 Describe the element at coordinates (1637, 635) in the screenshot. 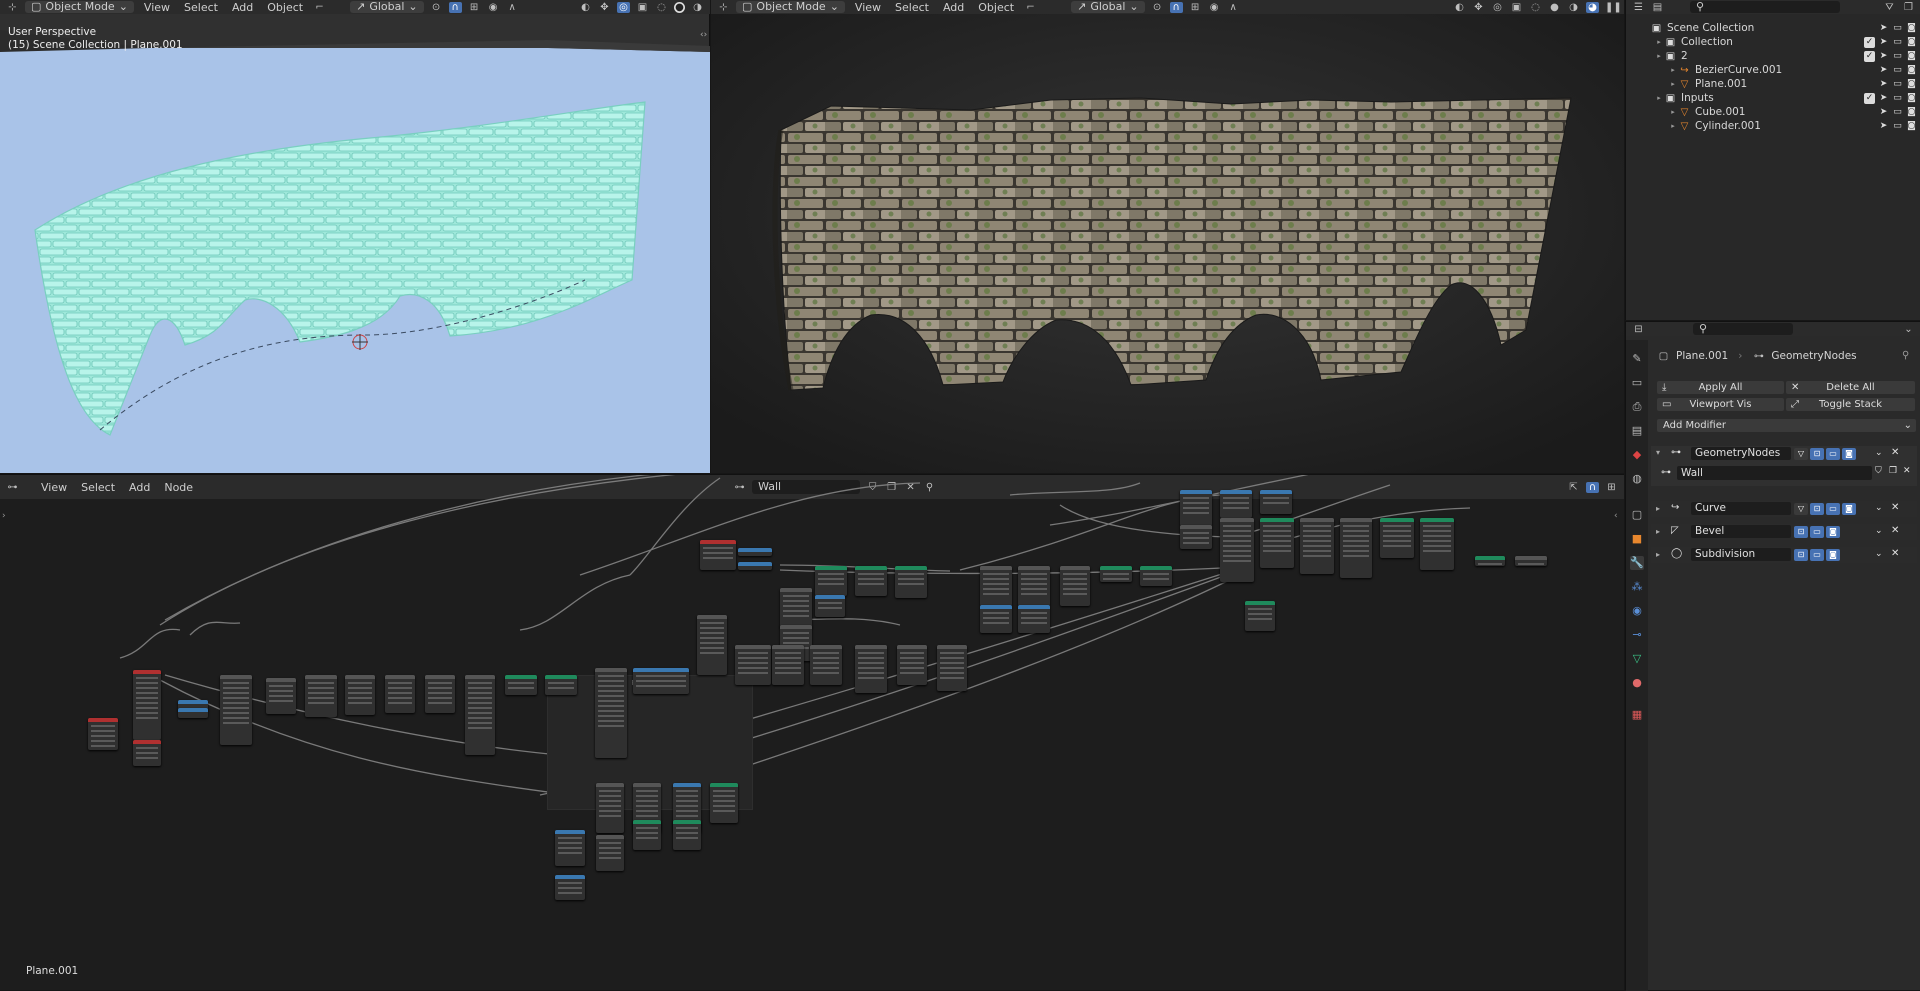

I see `constraints-tab-icon: ⊸` at that location.